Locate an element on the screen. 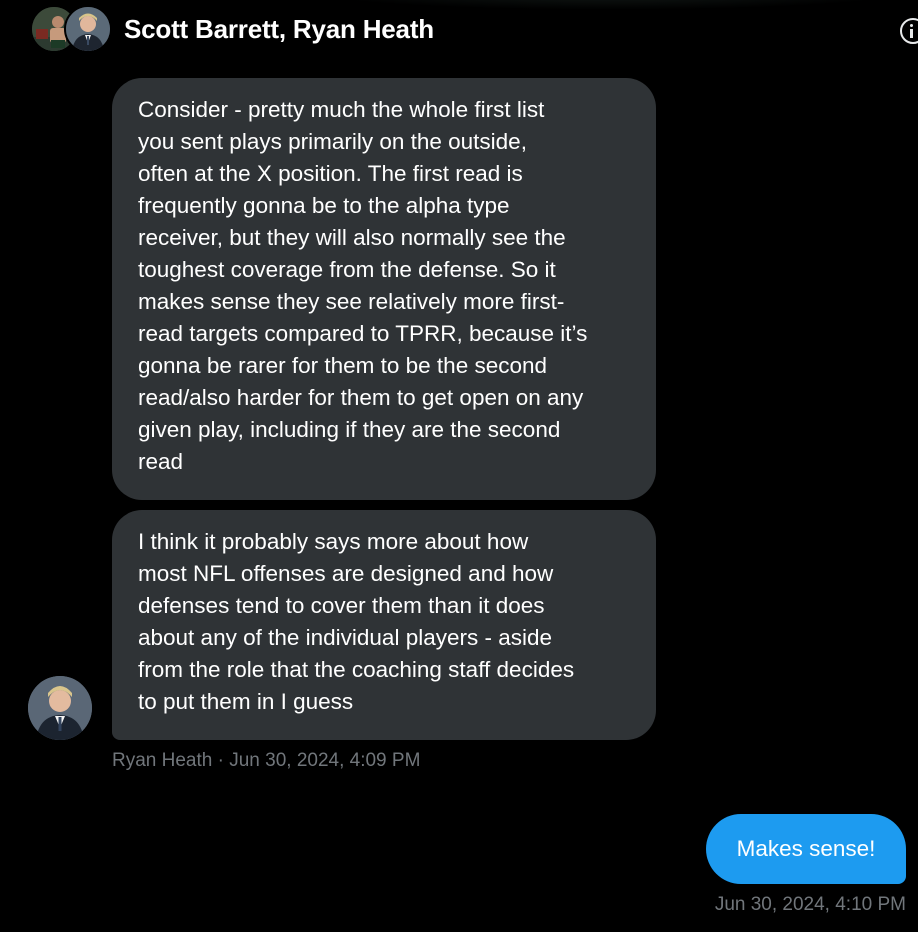 This screenshot has height=932, width=918. message-text-line: you sent plays primarily on the outside, is located at coordinates (332, 141).